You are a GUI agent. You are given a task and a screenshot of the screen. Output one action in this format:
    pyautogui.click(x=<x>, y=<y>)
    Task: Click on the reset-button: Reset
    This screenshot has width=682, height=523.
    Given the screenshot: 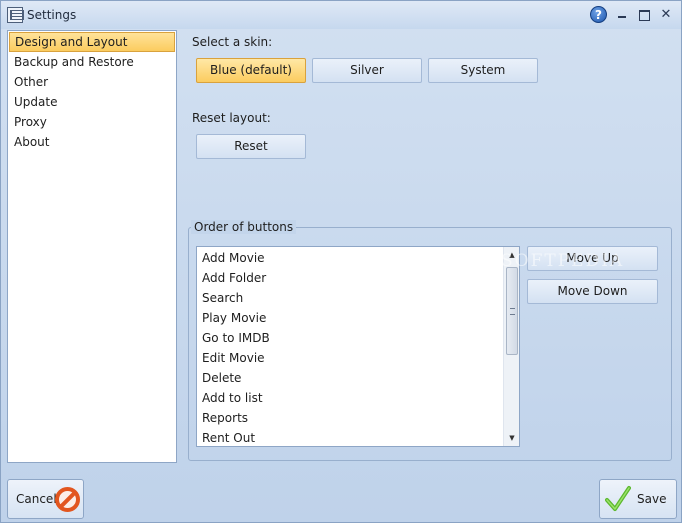 What is the action you would take?
    pyautogui.click(x=251, y=146)
    